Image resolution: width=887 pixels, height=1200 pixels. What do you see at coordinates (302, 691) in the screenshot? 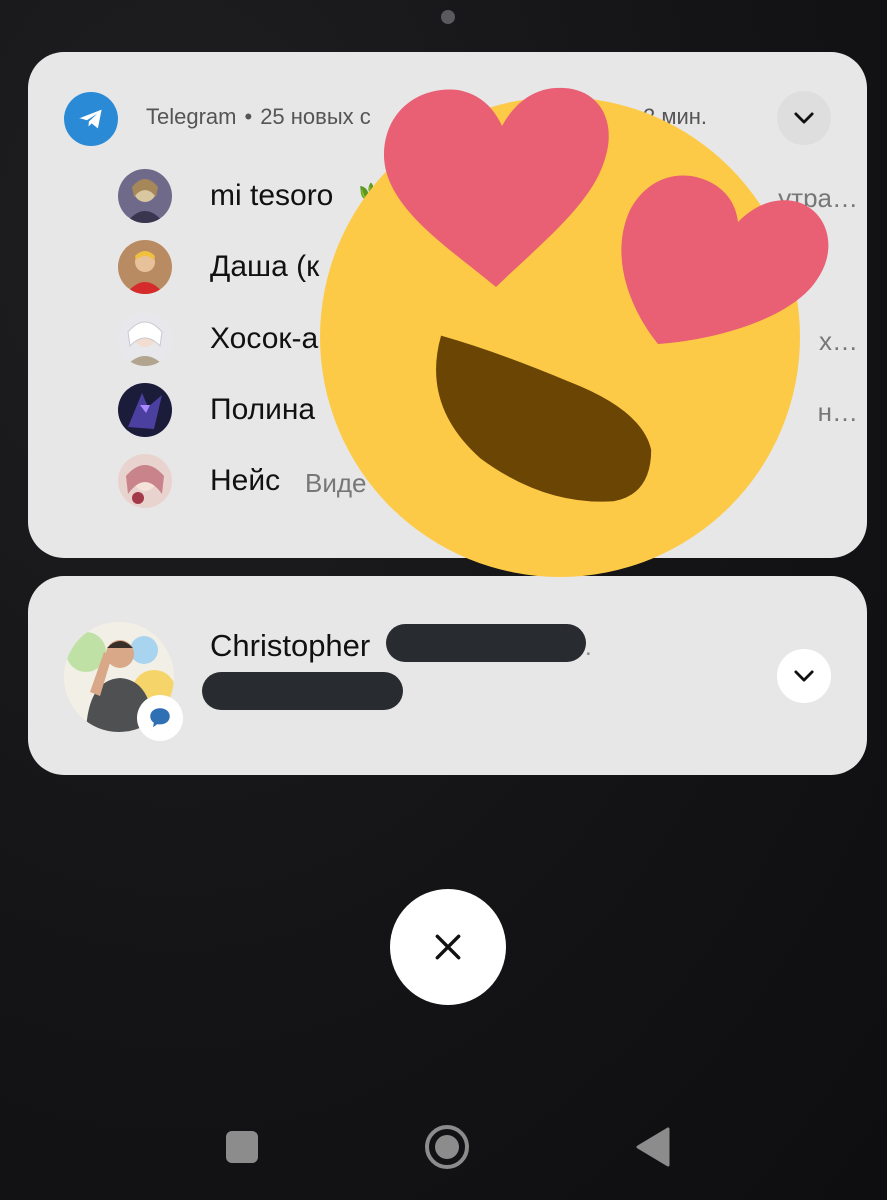
I see `redacted-message-block` at bounding box center [302, 691].